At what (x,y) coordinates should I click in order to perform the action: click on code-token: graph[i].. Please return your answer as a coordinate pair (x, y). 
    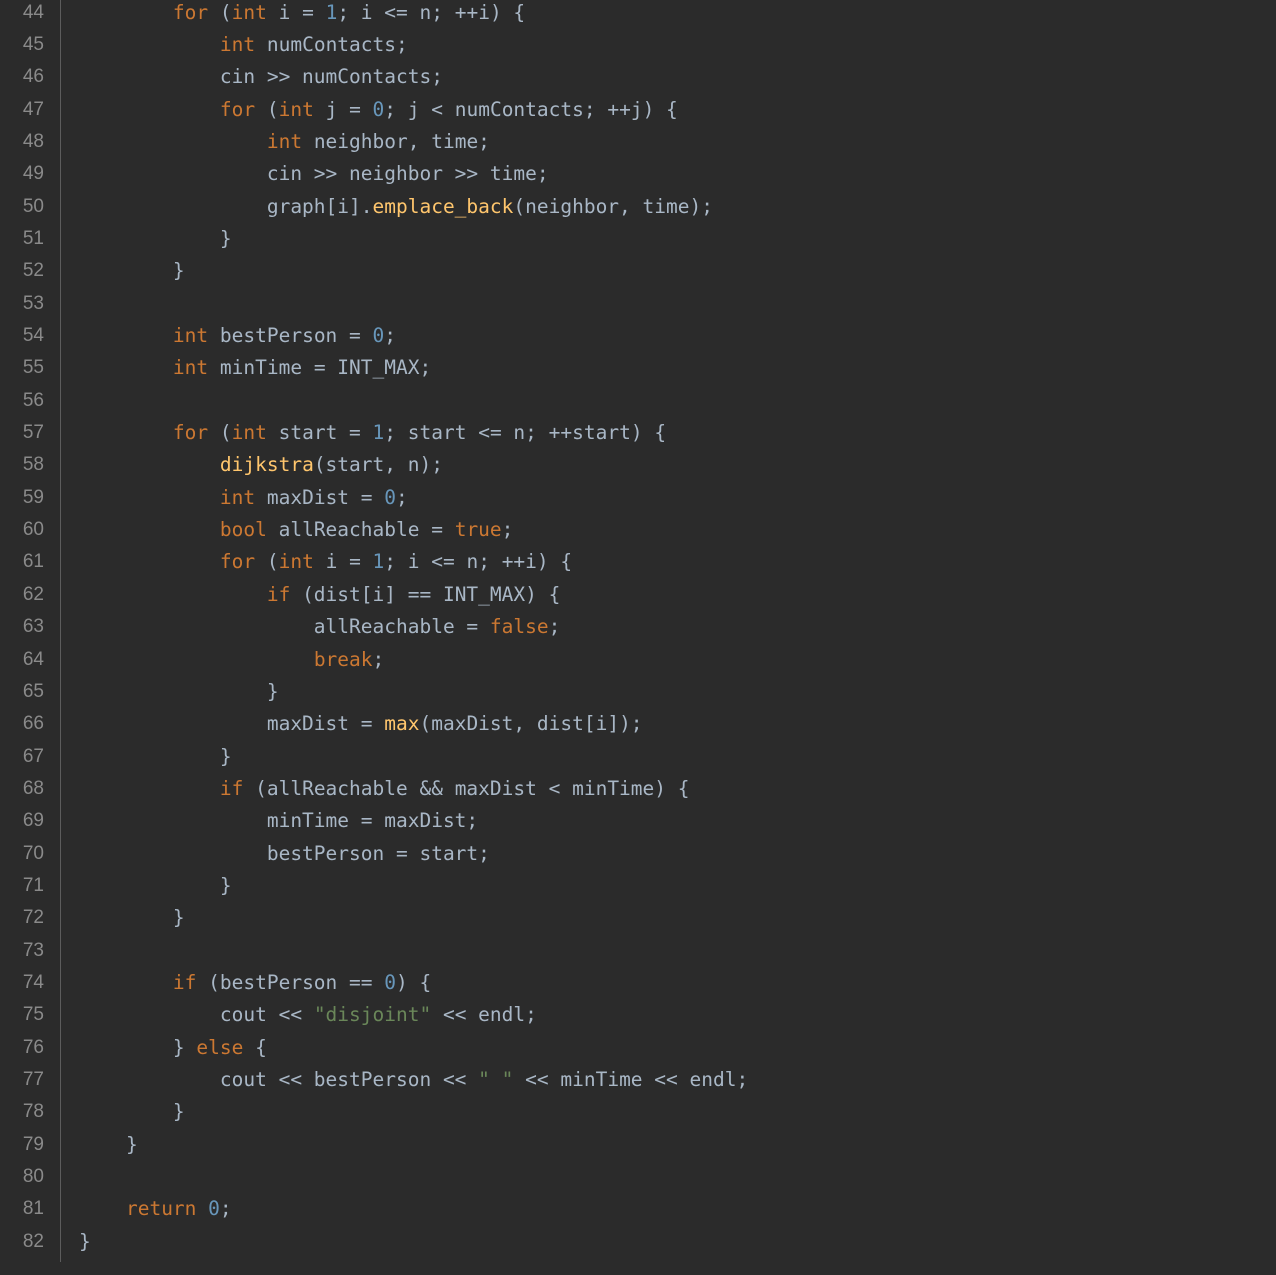
    Looking at the image, I should click on (226, 206).